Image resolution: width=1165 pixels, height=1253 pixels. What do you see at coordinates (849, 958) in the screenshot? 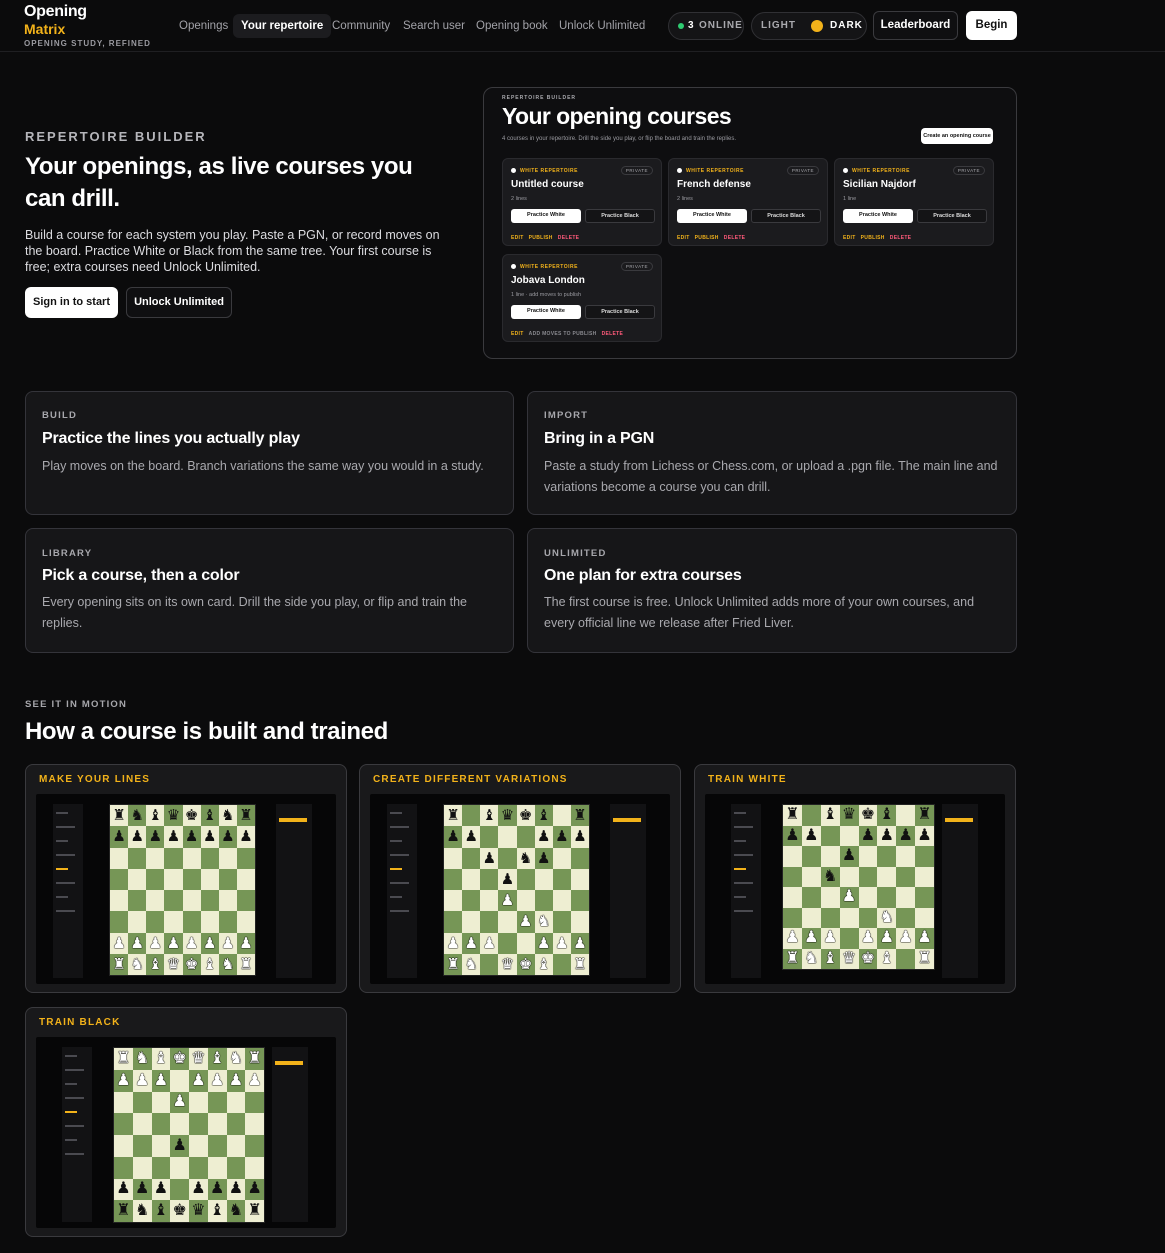
I see `board-square: ♛` at bounding box center [849, 958].